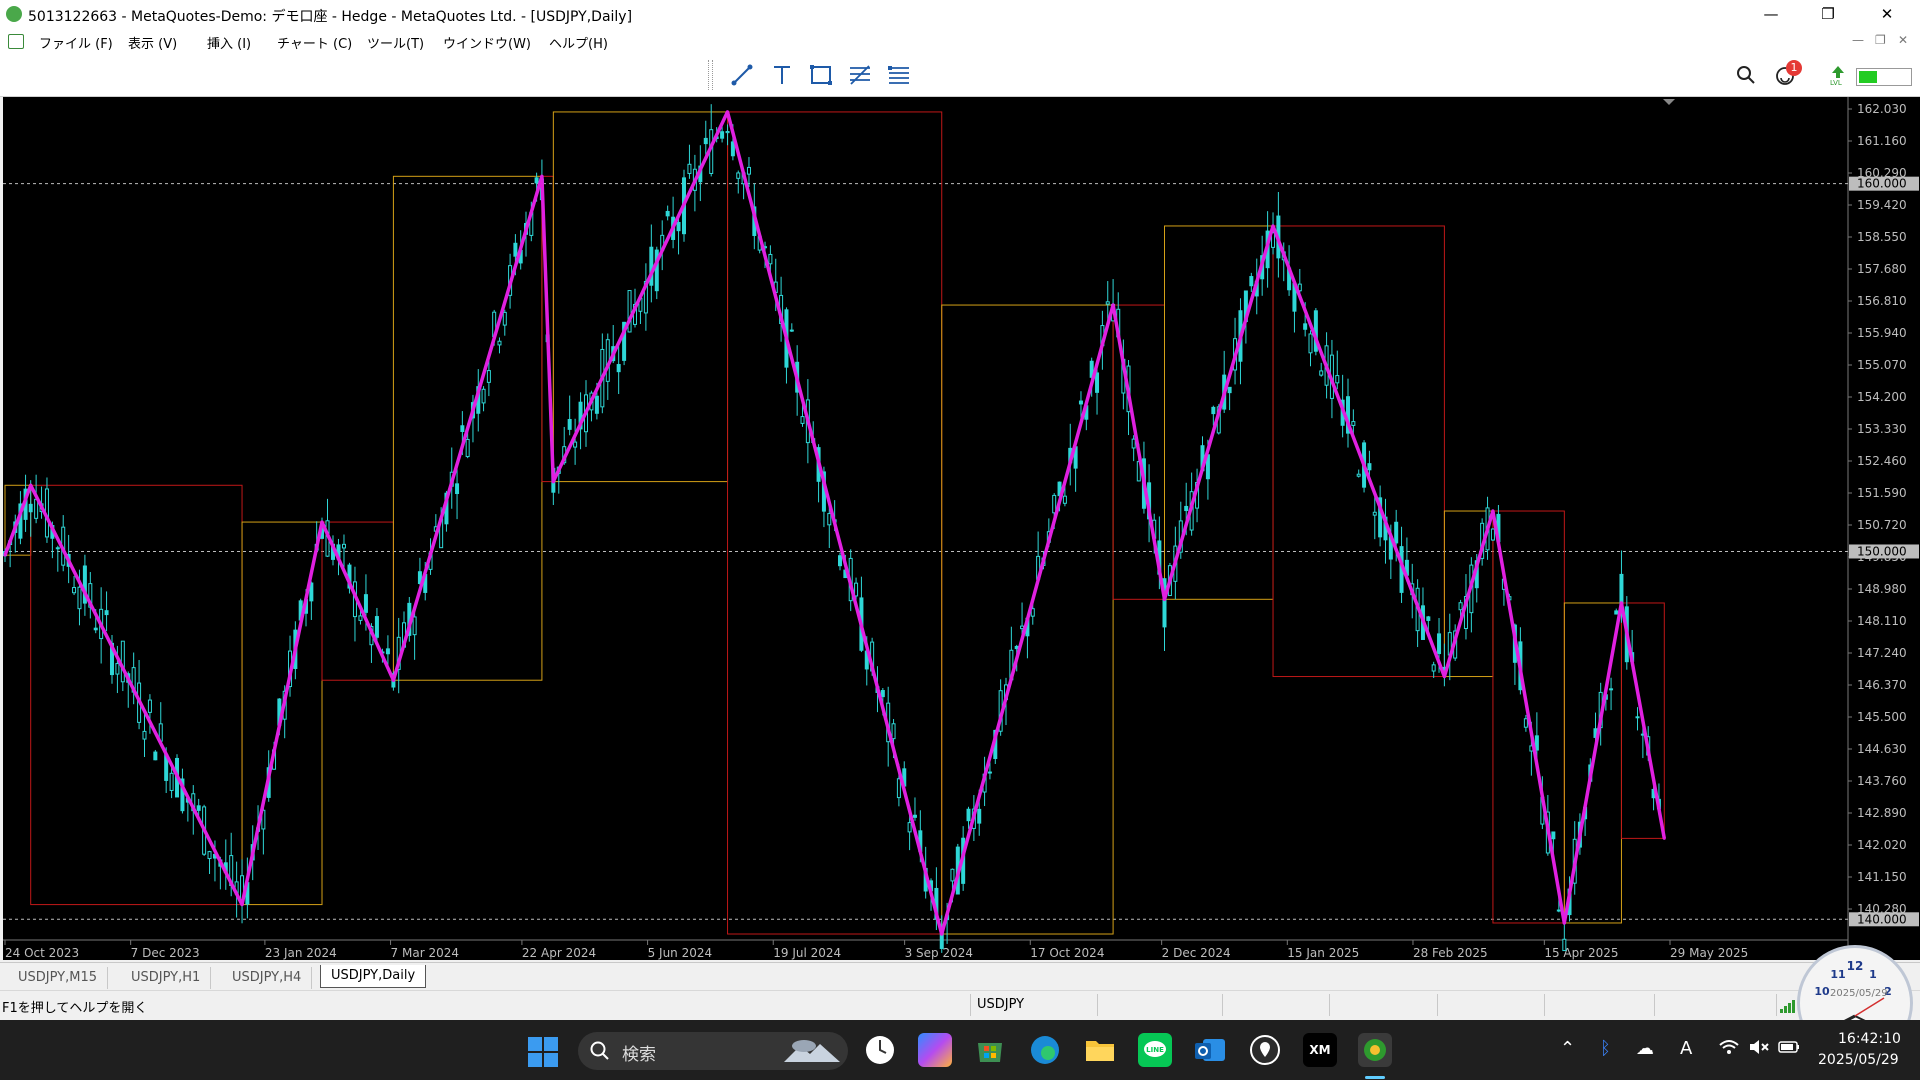 This screenshot has width=1920, height=1080. I want to click on price-label: 147.240, so click(1882, 653).